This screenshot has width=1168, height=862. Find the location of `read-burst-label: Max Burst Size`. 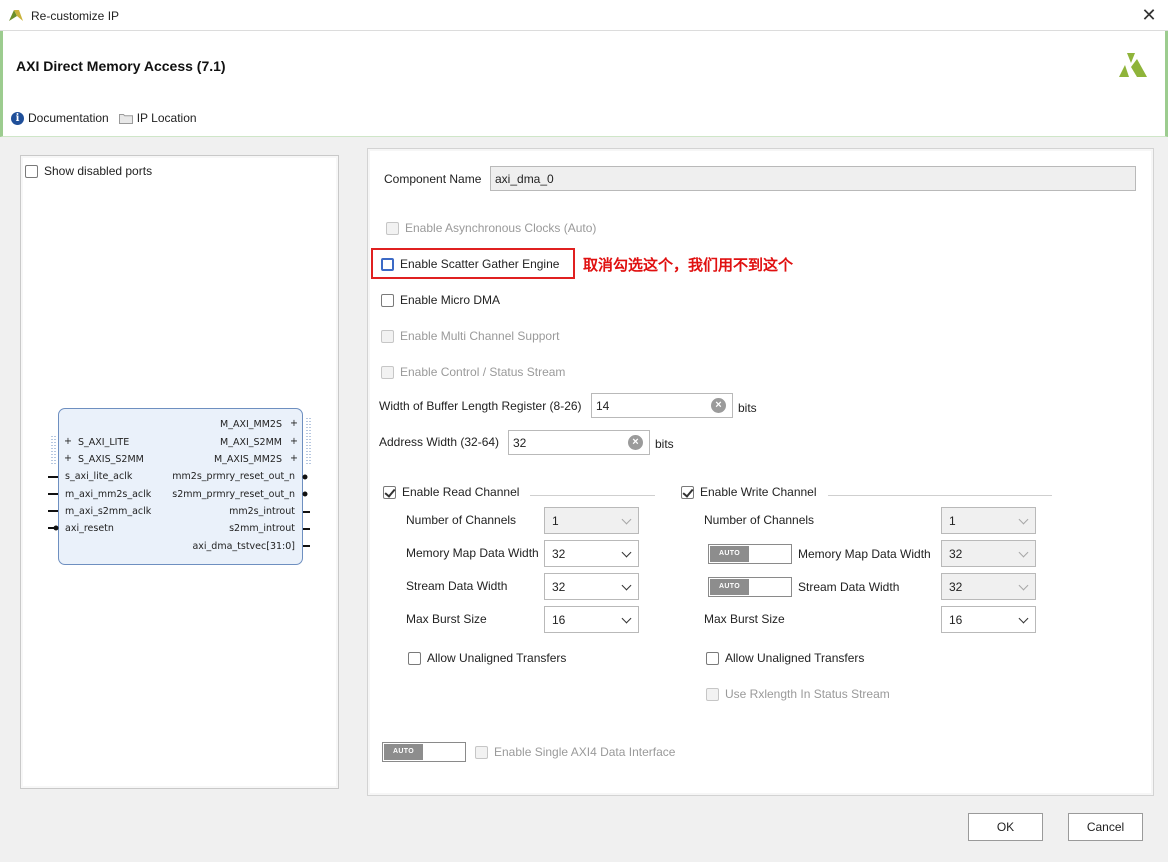

read-burst-label: Max Burst Size is located at coordinates (446, 619).